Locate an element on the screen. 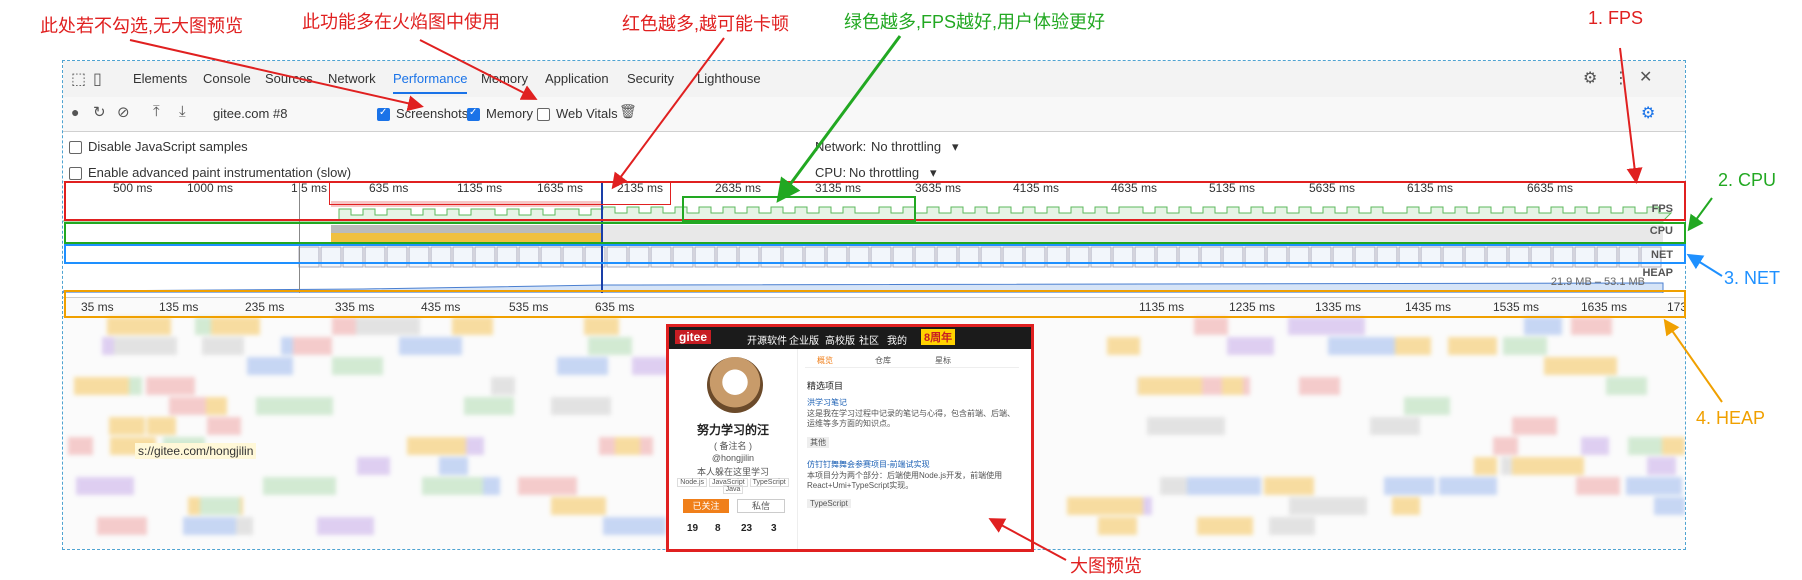  arrow-to-heap is located at coordinates (1693, 360).